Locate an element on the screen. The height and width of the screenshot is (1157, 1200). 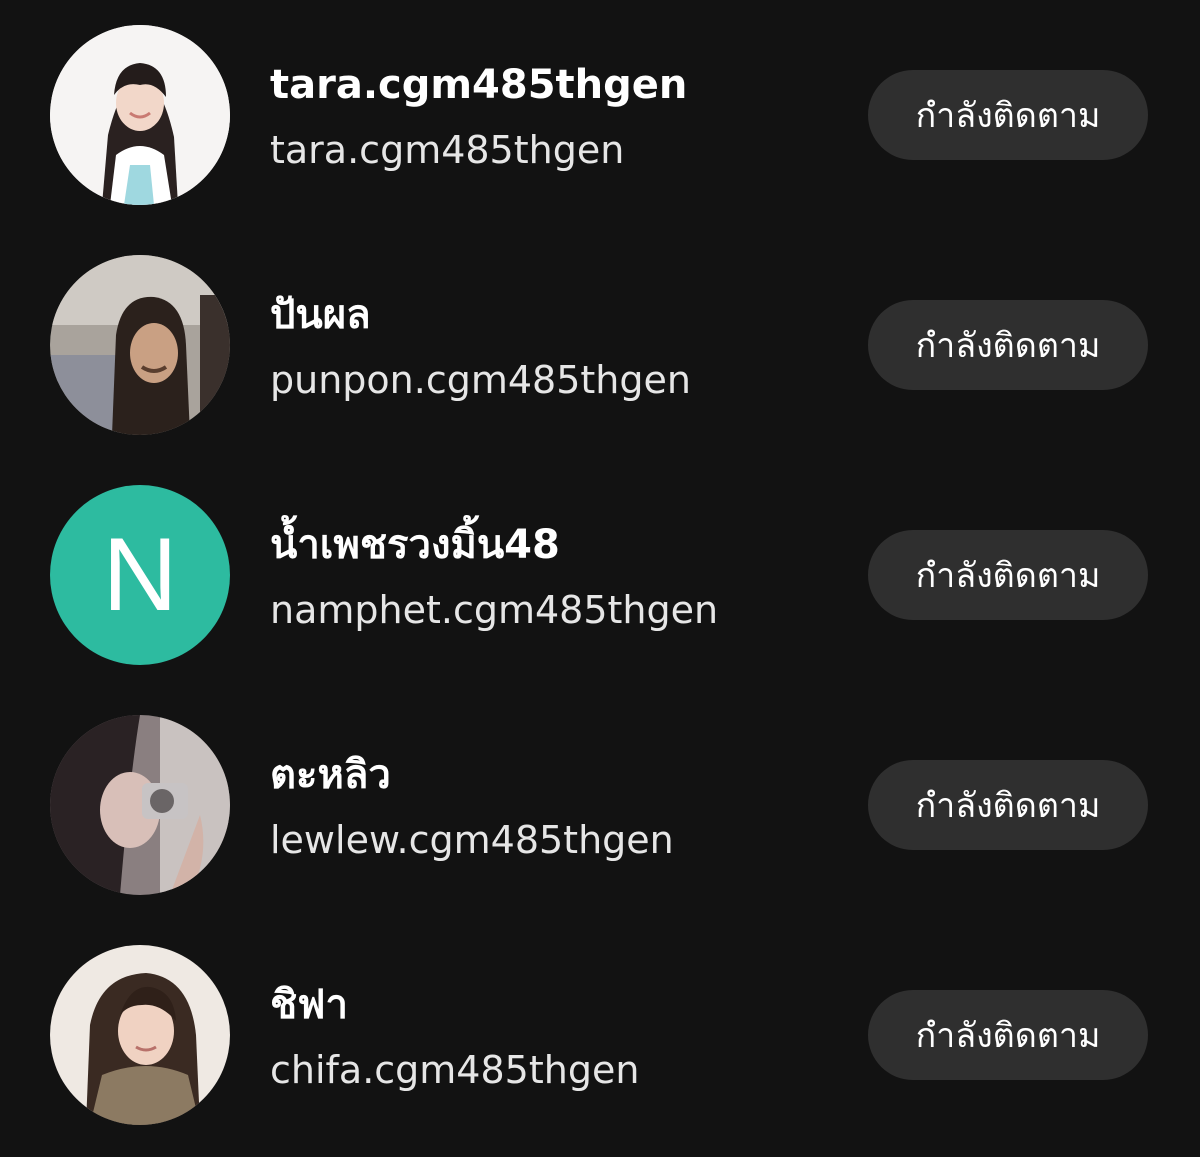
display-name: ปันผล is located at coordinates (320, 315).